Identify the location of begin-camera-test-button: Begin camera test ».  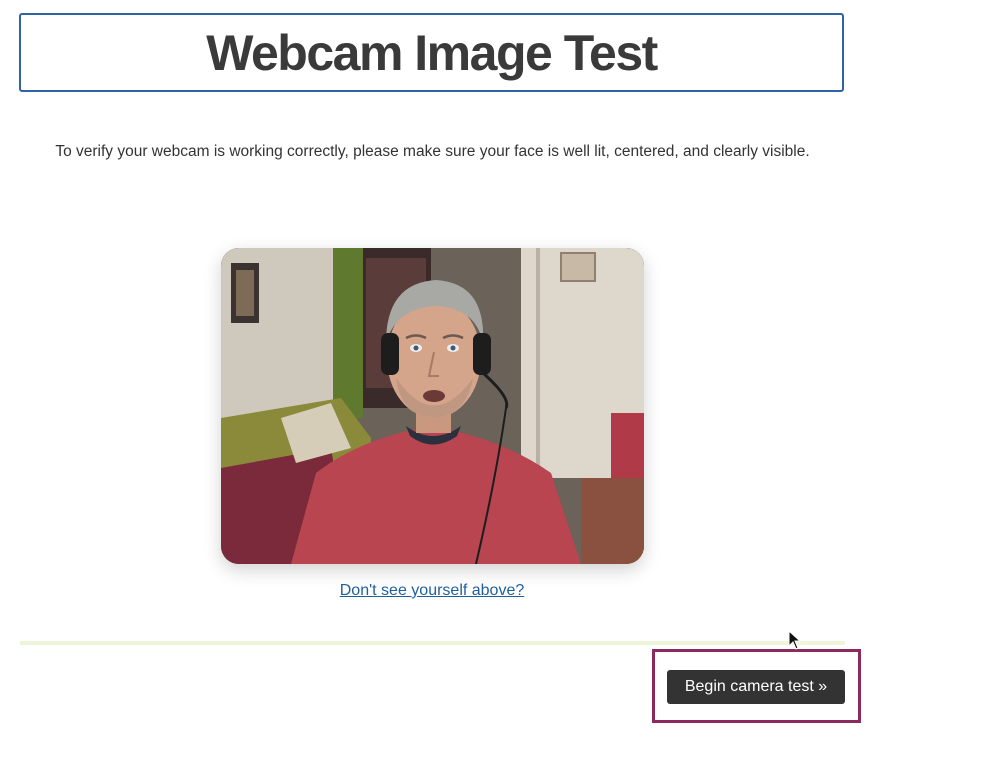
(756, 687).